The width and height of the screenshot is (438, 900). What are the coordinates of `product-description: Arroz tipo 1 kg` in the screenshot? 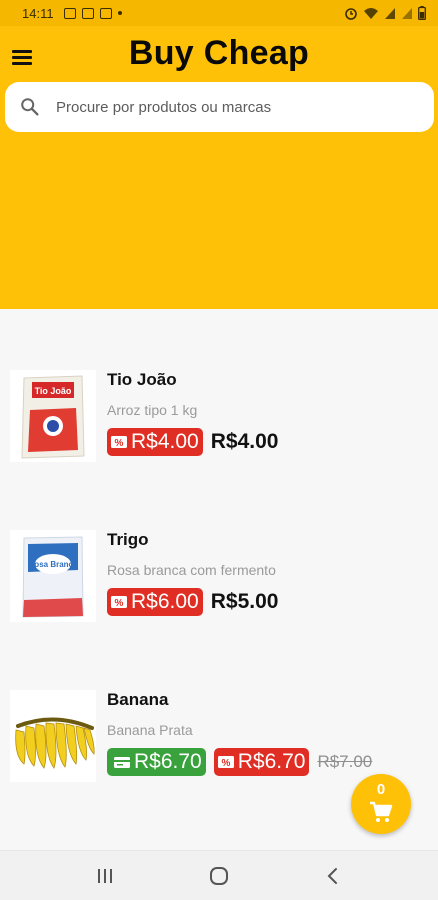 It's located at (152, 410).